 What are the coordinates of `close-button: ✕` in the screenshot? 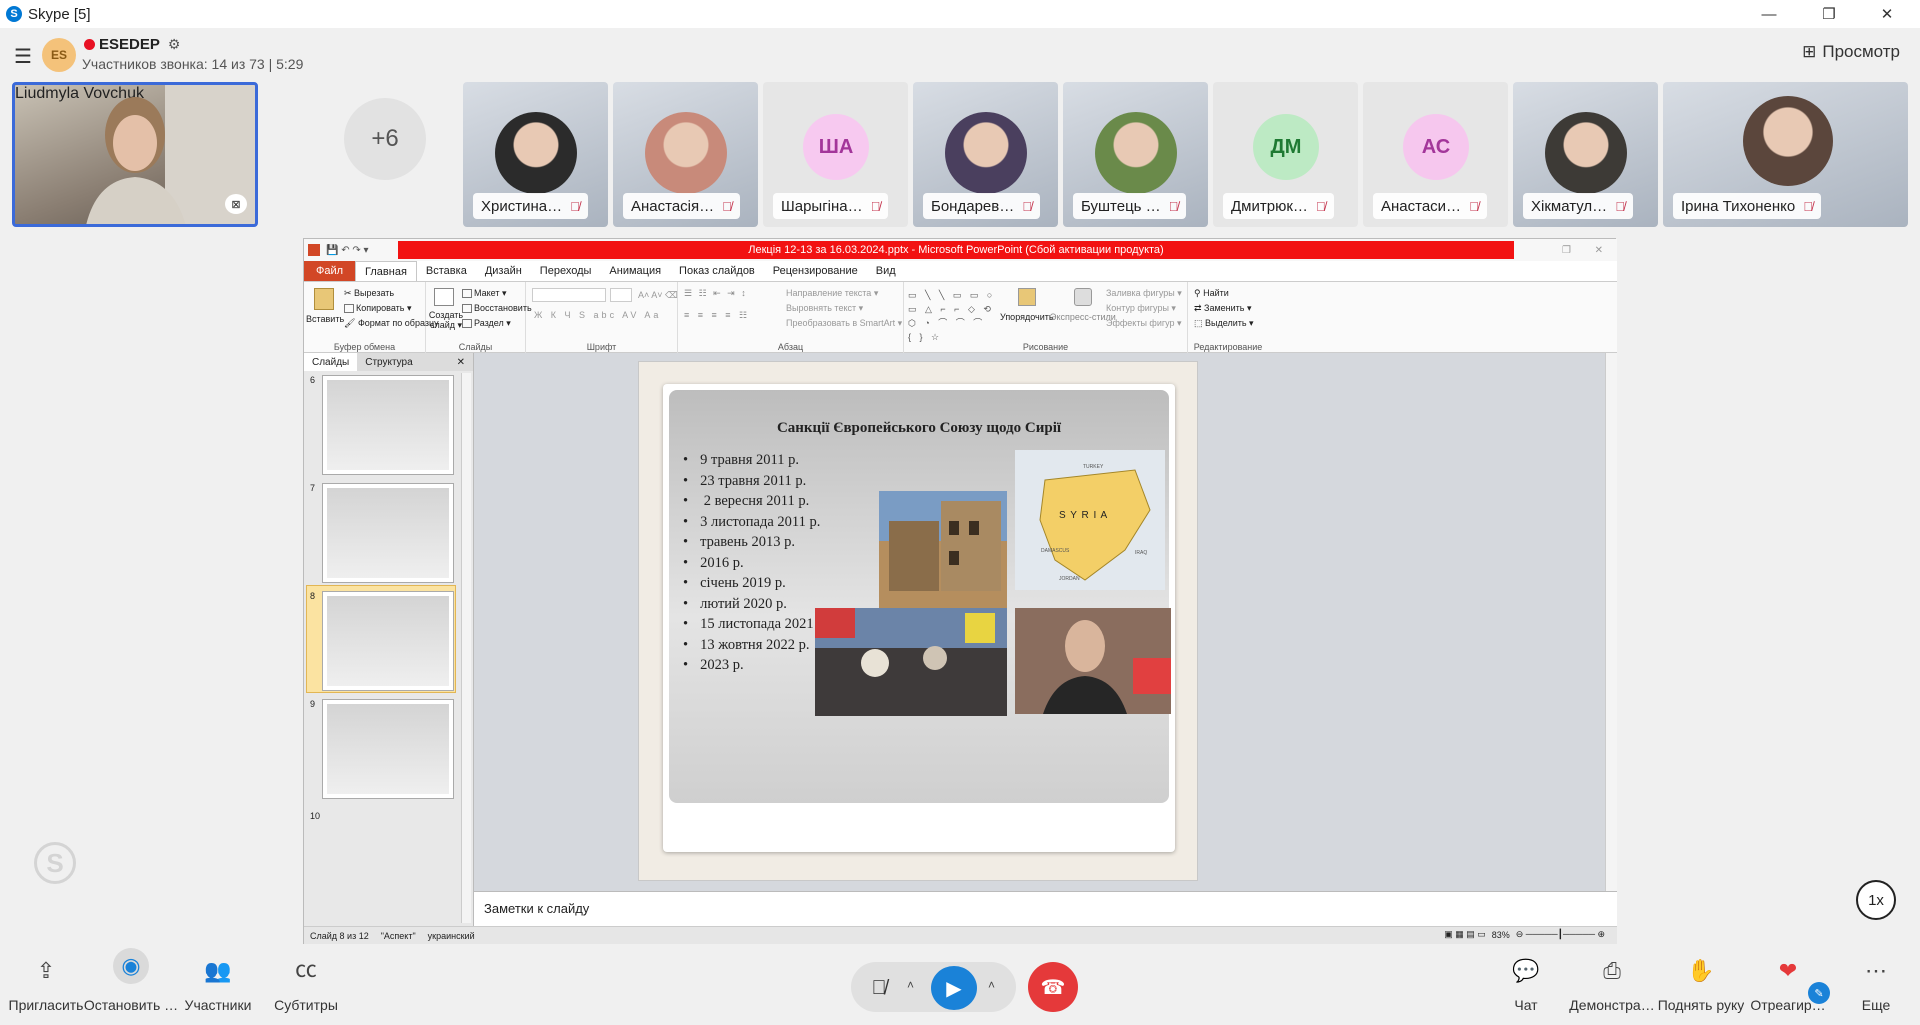 It's located at (1887, 14).